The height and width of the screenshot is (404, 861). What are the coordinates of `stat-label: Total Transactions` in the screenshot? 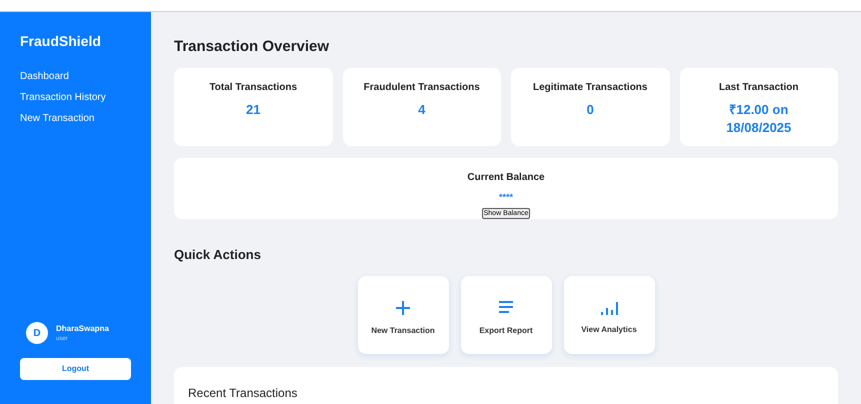 It's located at (253, 88).